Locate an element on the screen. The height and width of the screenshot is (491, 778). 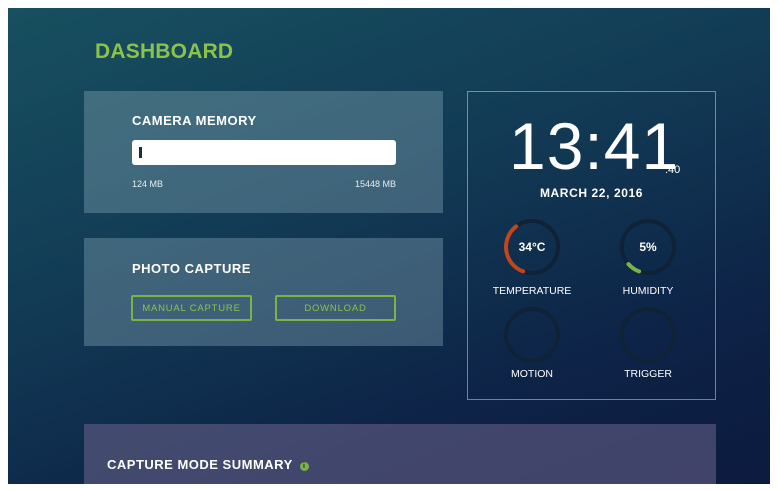
humidity-gauge: 5% is located at coordinates (648, 247).